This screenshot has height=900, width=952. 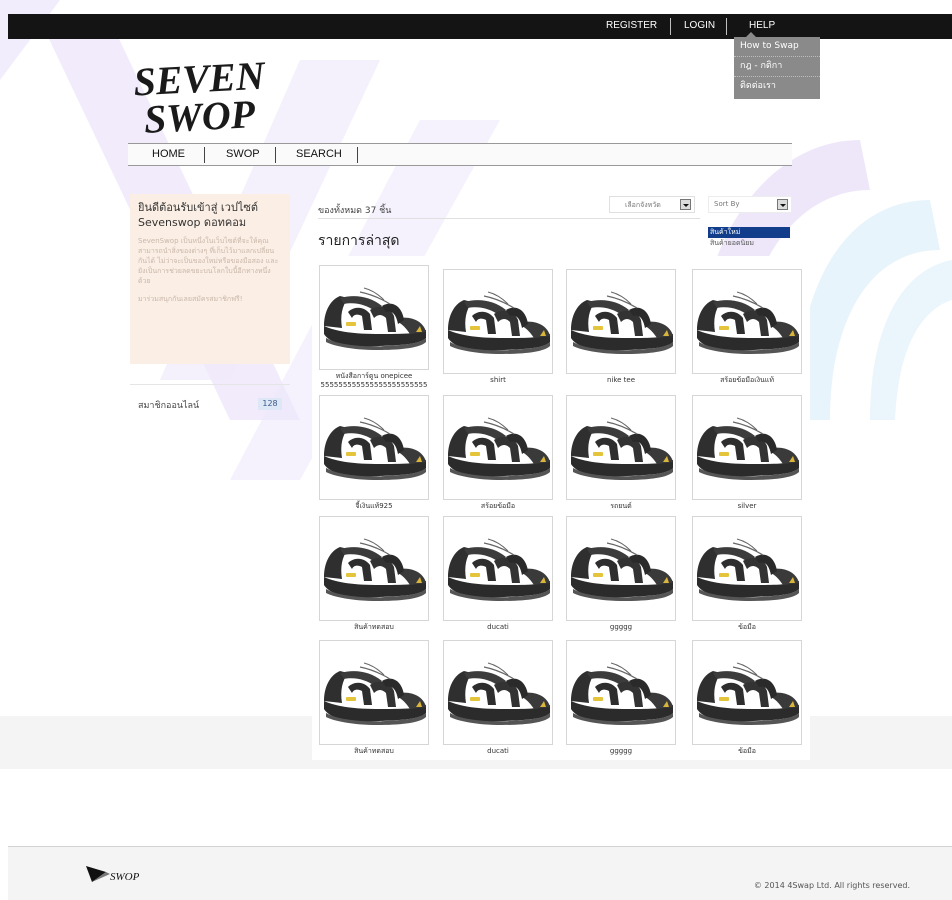 What do you see at coordinates (319, 154) in the screenshot?
I see `nav-search: SEARCH` at bounding box center [319, 154].